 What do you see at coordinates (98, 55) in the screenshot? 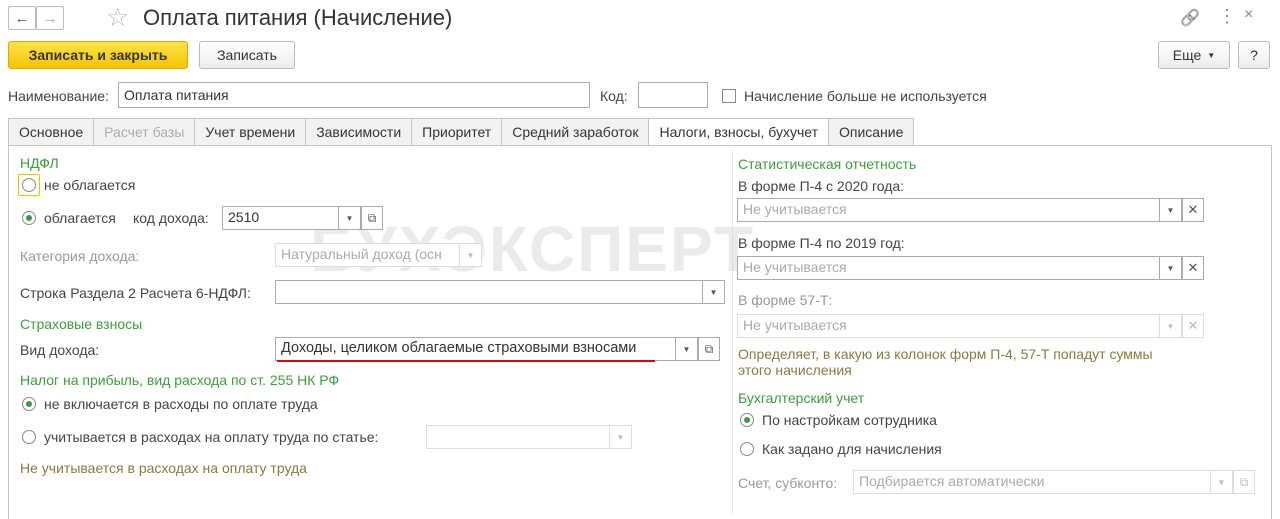
I see `save-and-close-button: Записать и закрыть` at bounding box center [98, 55].